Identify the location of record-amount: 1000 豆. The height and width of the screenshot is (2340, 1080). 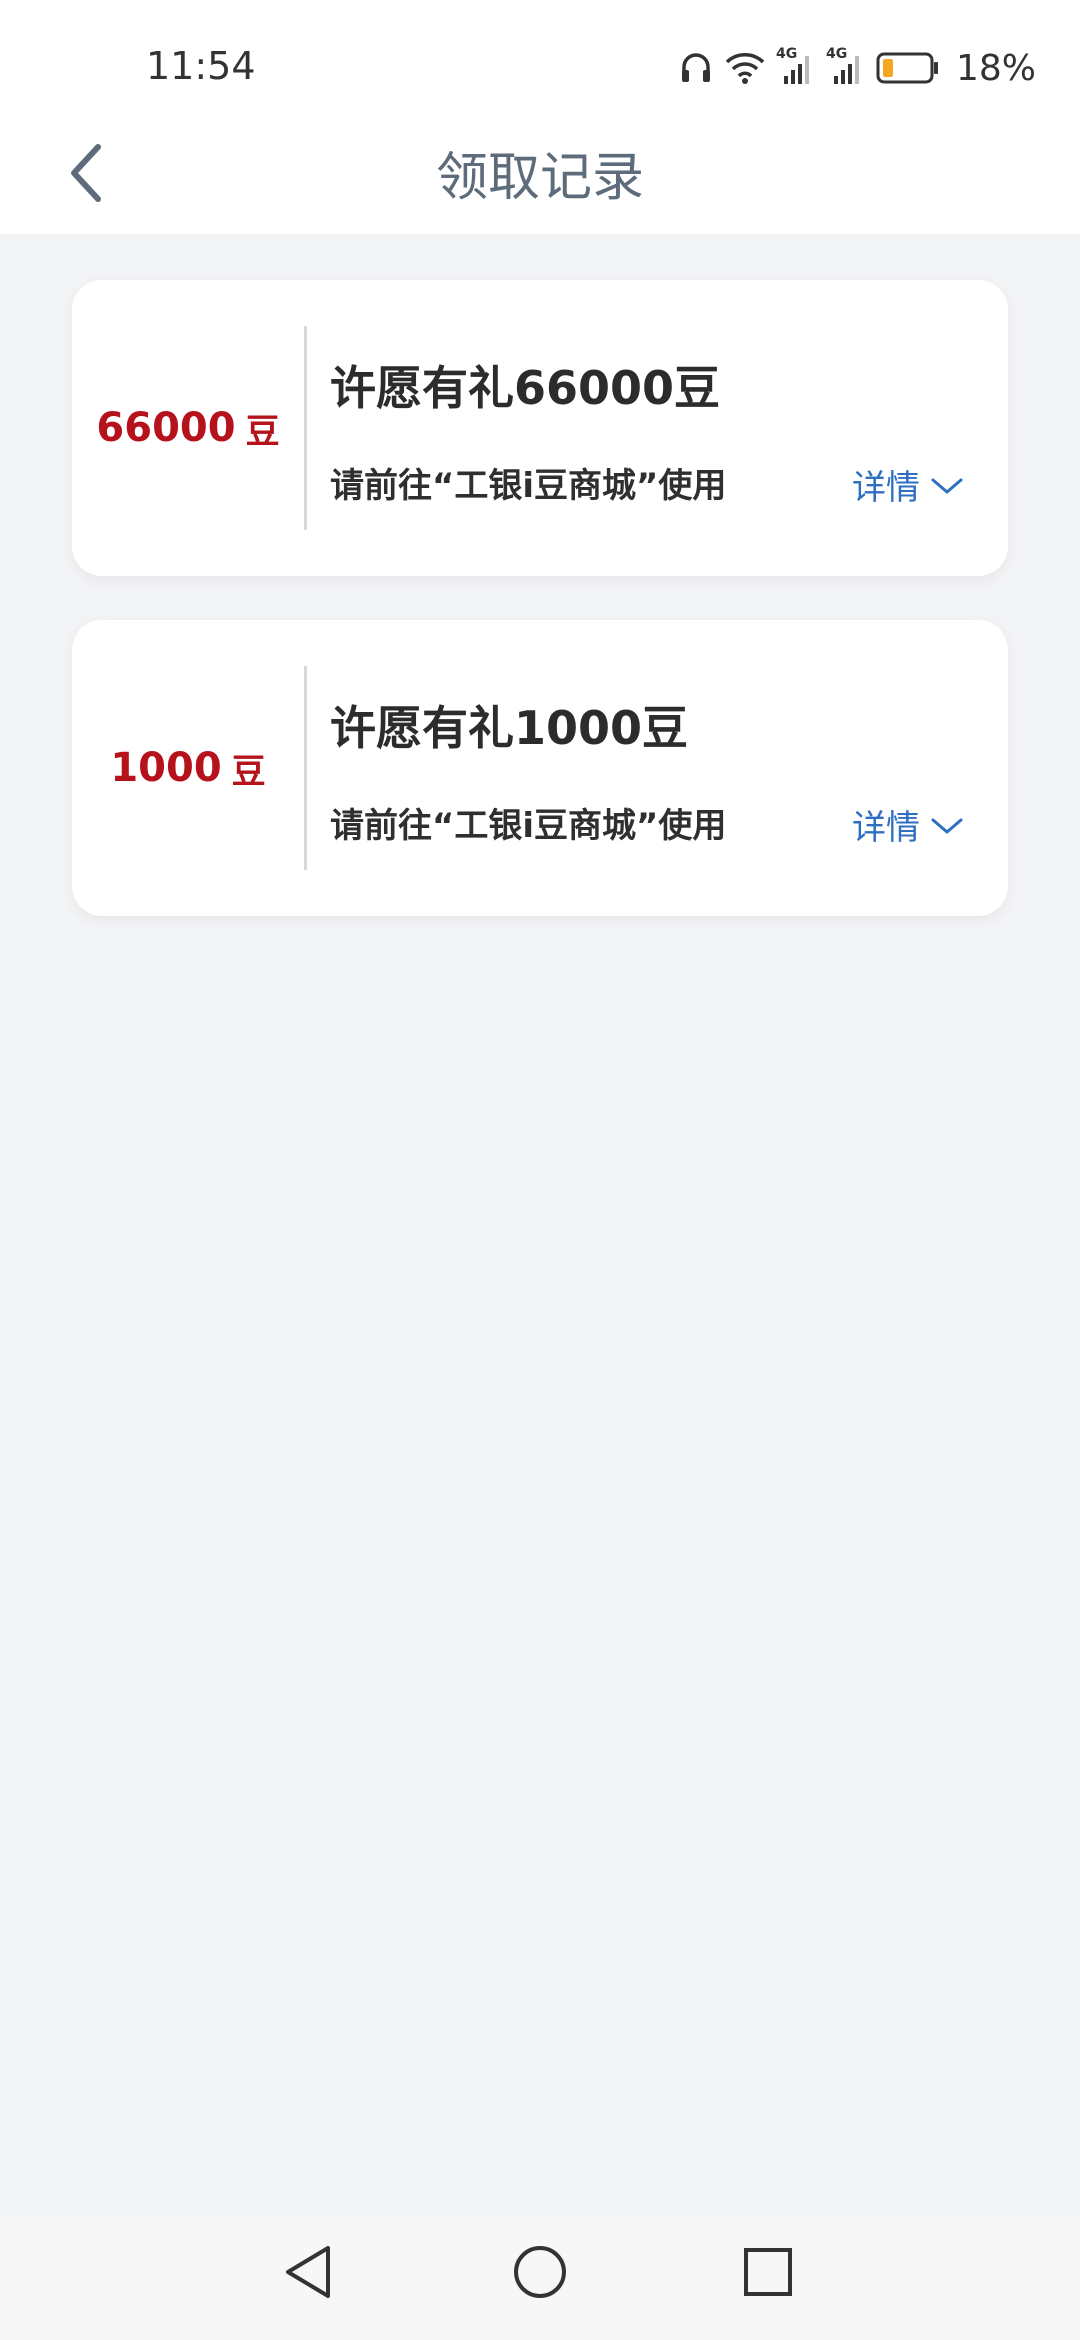
(188, 768).